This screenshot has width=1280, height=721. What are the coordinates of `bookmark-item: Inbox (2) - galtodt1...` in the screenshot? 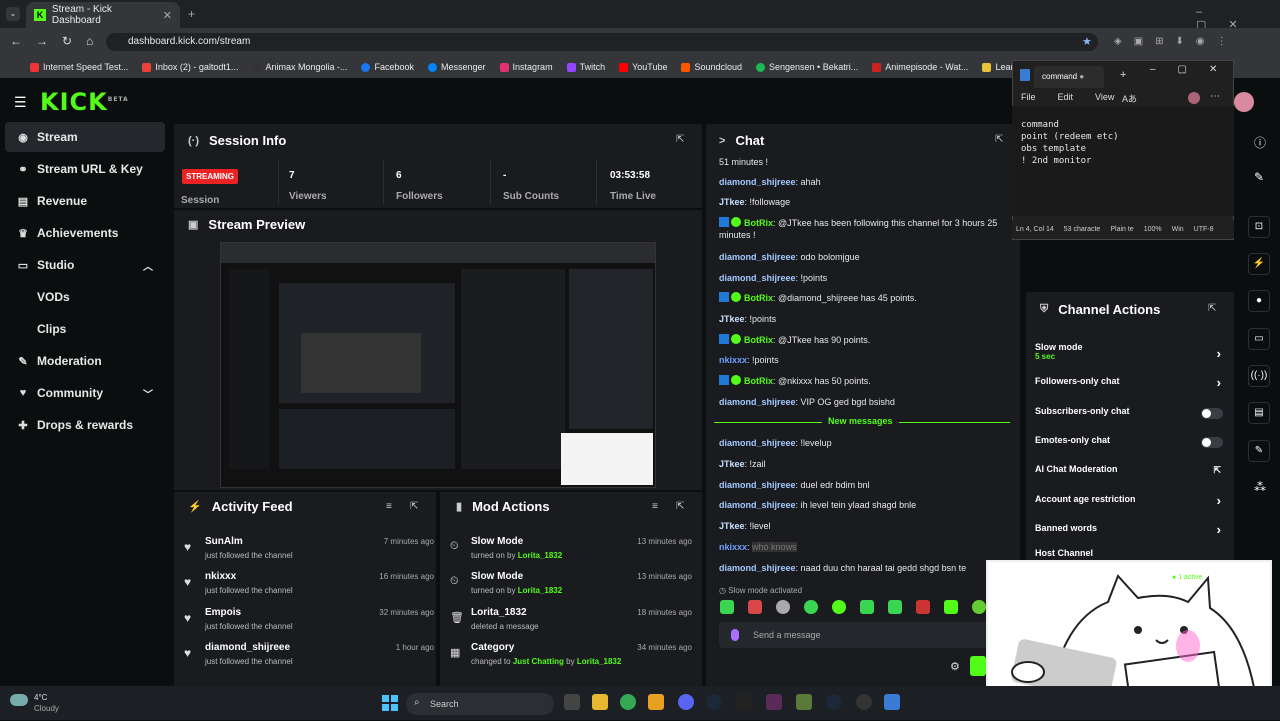 It's located at (190, 67).